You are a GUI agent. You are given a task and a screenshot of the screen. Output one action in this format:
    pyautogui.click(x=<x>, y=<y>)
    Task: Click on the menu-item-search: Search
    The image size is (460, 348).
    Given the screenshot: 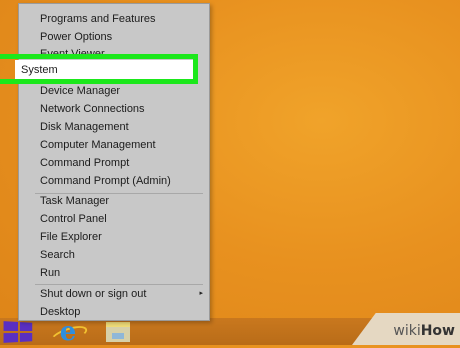 What is the action you would take?
    pyautogui.click(x=114, y=255)
    